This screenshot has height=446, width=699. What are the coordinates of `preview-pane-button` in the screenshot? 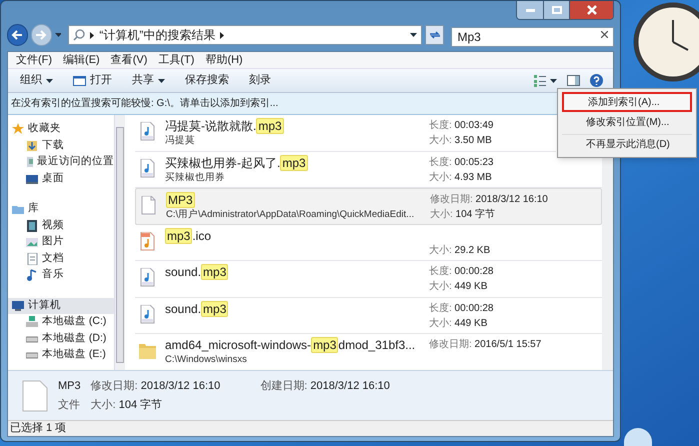 It's located at (573, 80).